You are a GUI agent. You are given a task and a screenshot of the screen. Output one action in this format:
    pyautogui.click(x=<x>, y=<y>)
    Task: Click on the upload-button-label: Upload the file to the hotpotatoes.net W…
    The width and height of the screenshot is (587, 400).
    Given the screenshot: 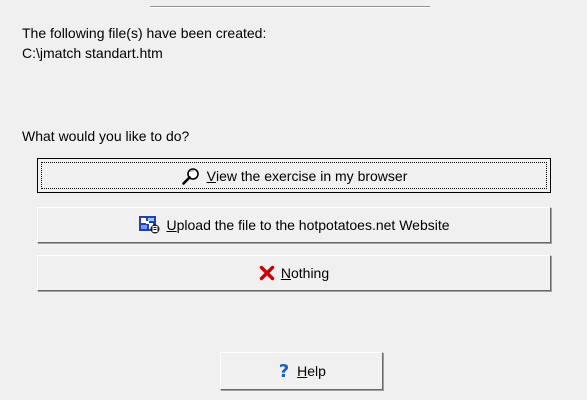 What is the action you would take?
    pyautogui.click(x=307, y=225)
    